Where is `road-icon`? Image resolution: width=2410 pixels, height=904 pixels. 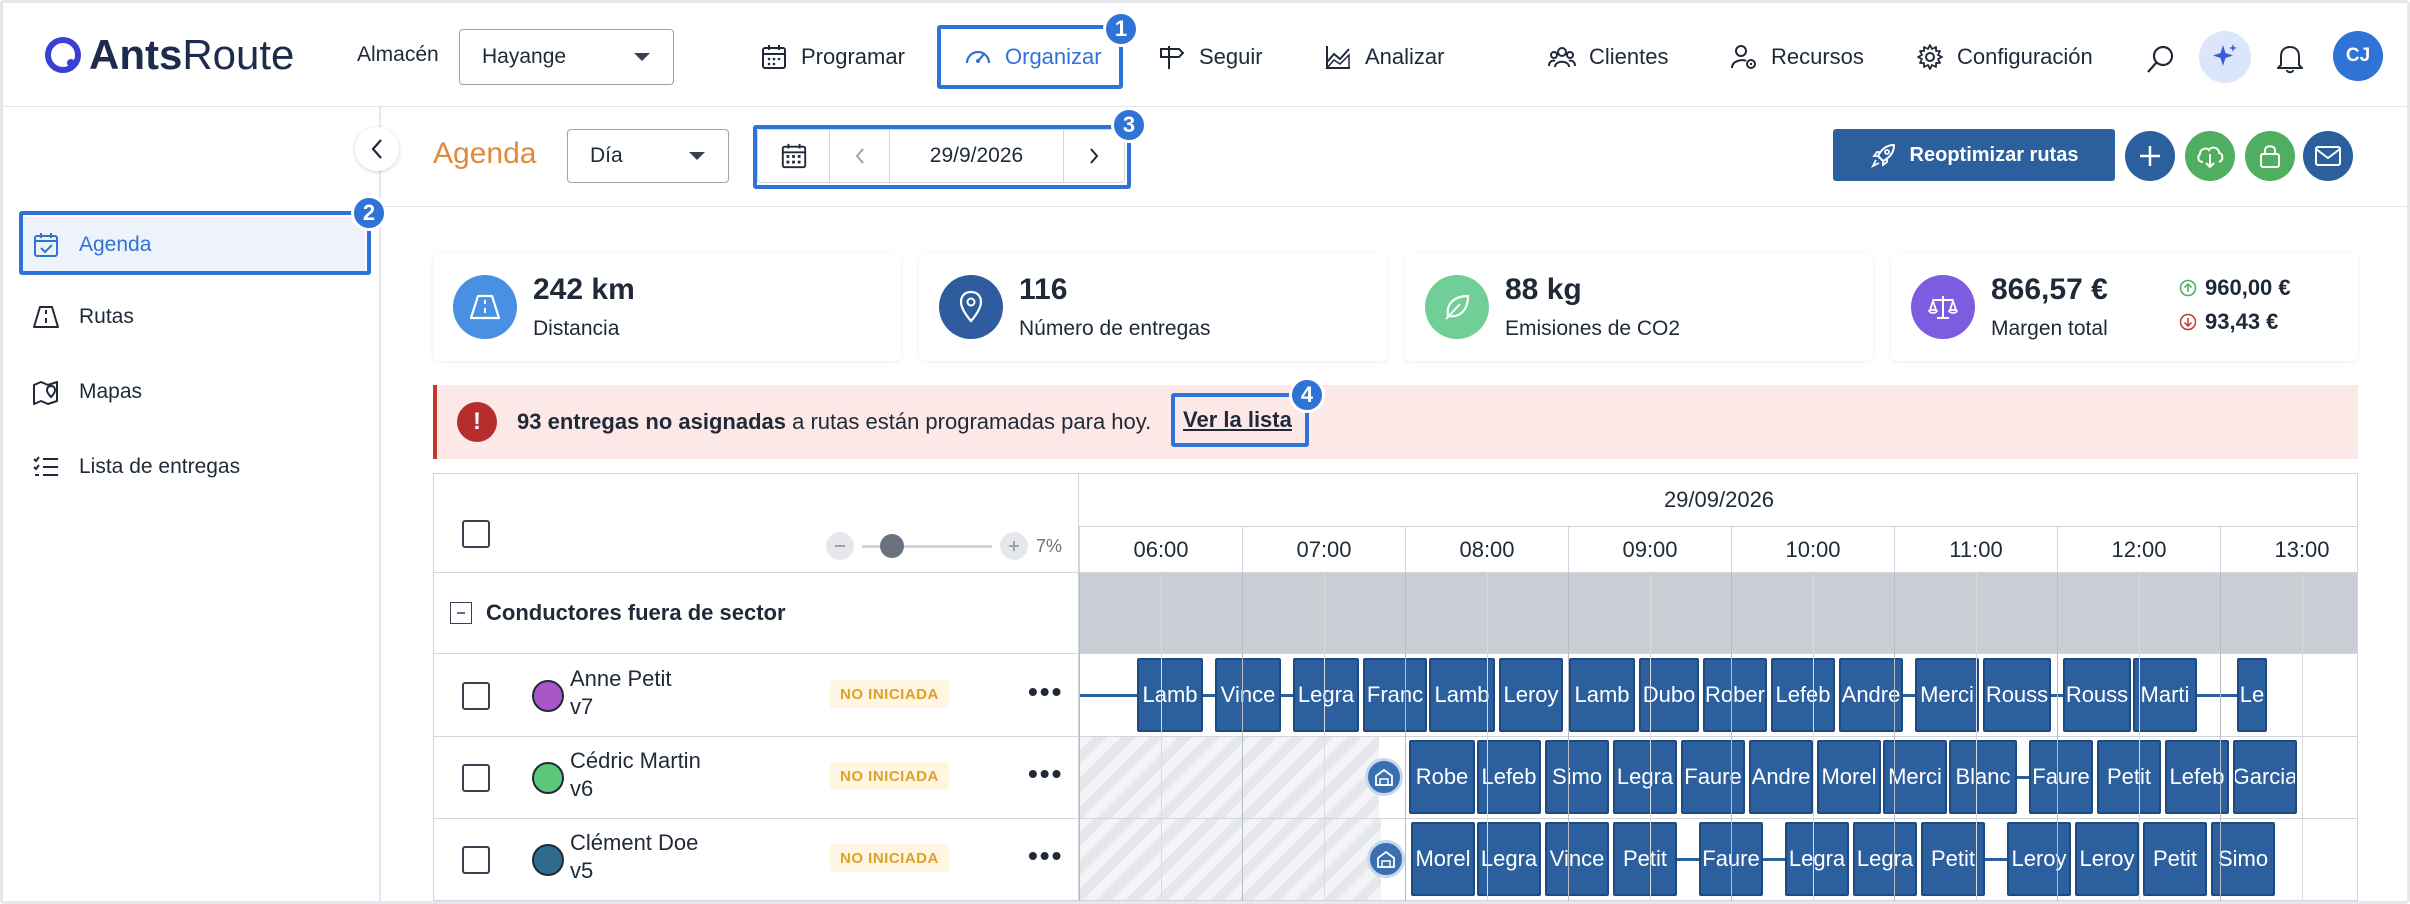 road-icon is located at coordinates (46, 317).